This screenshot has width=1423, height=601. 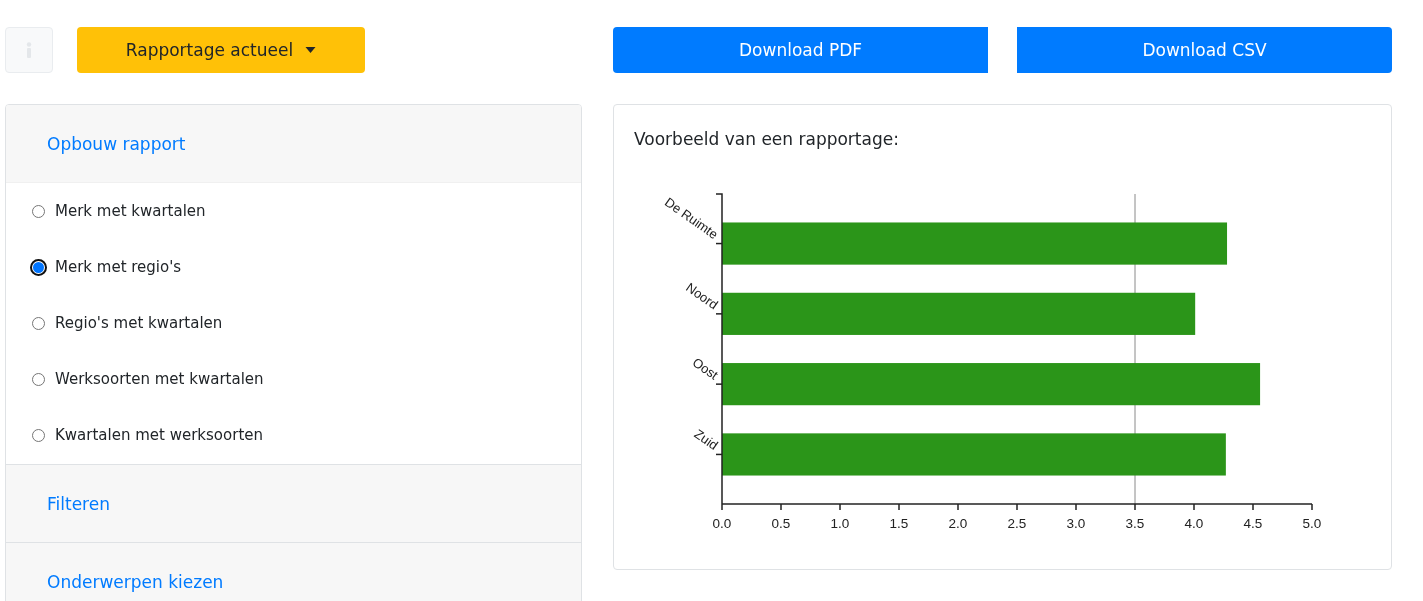 I want to click on tick-label: 4.0, so click(x=1194, y=523).